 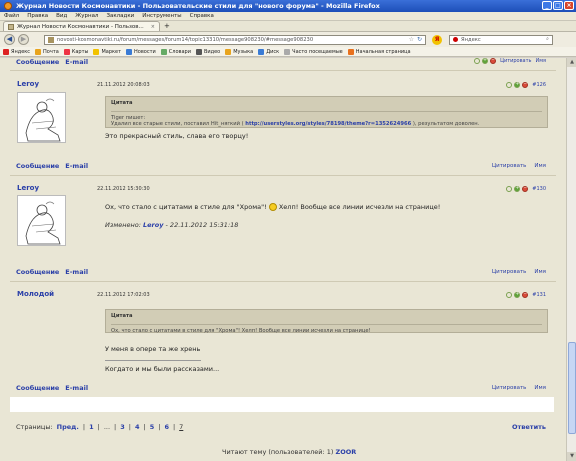 I want to click on close-button: ×, so click(x=569, y=5).